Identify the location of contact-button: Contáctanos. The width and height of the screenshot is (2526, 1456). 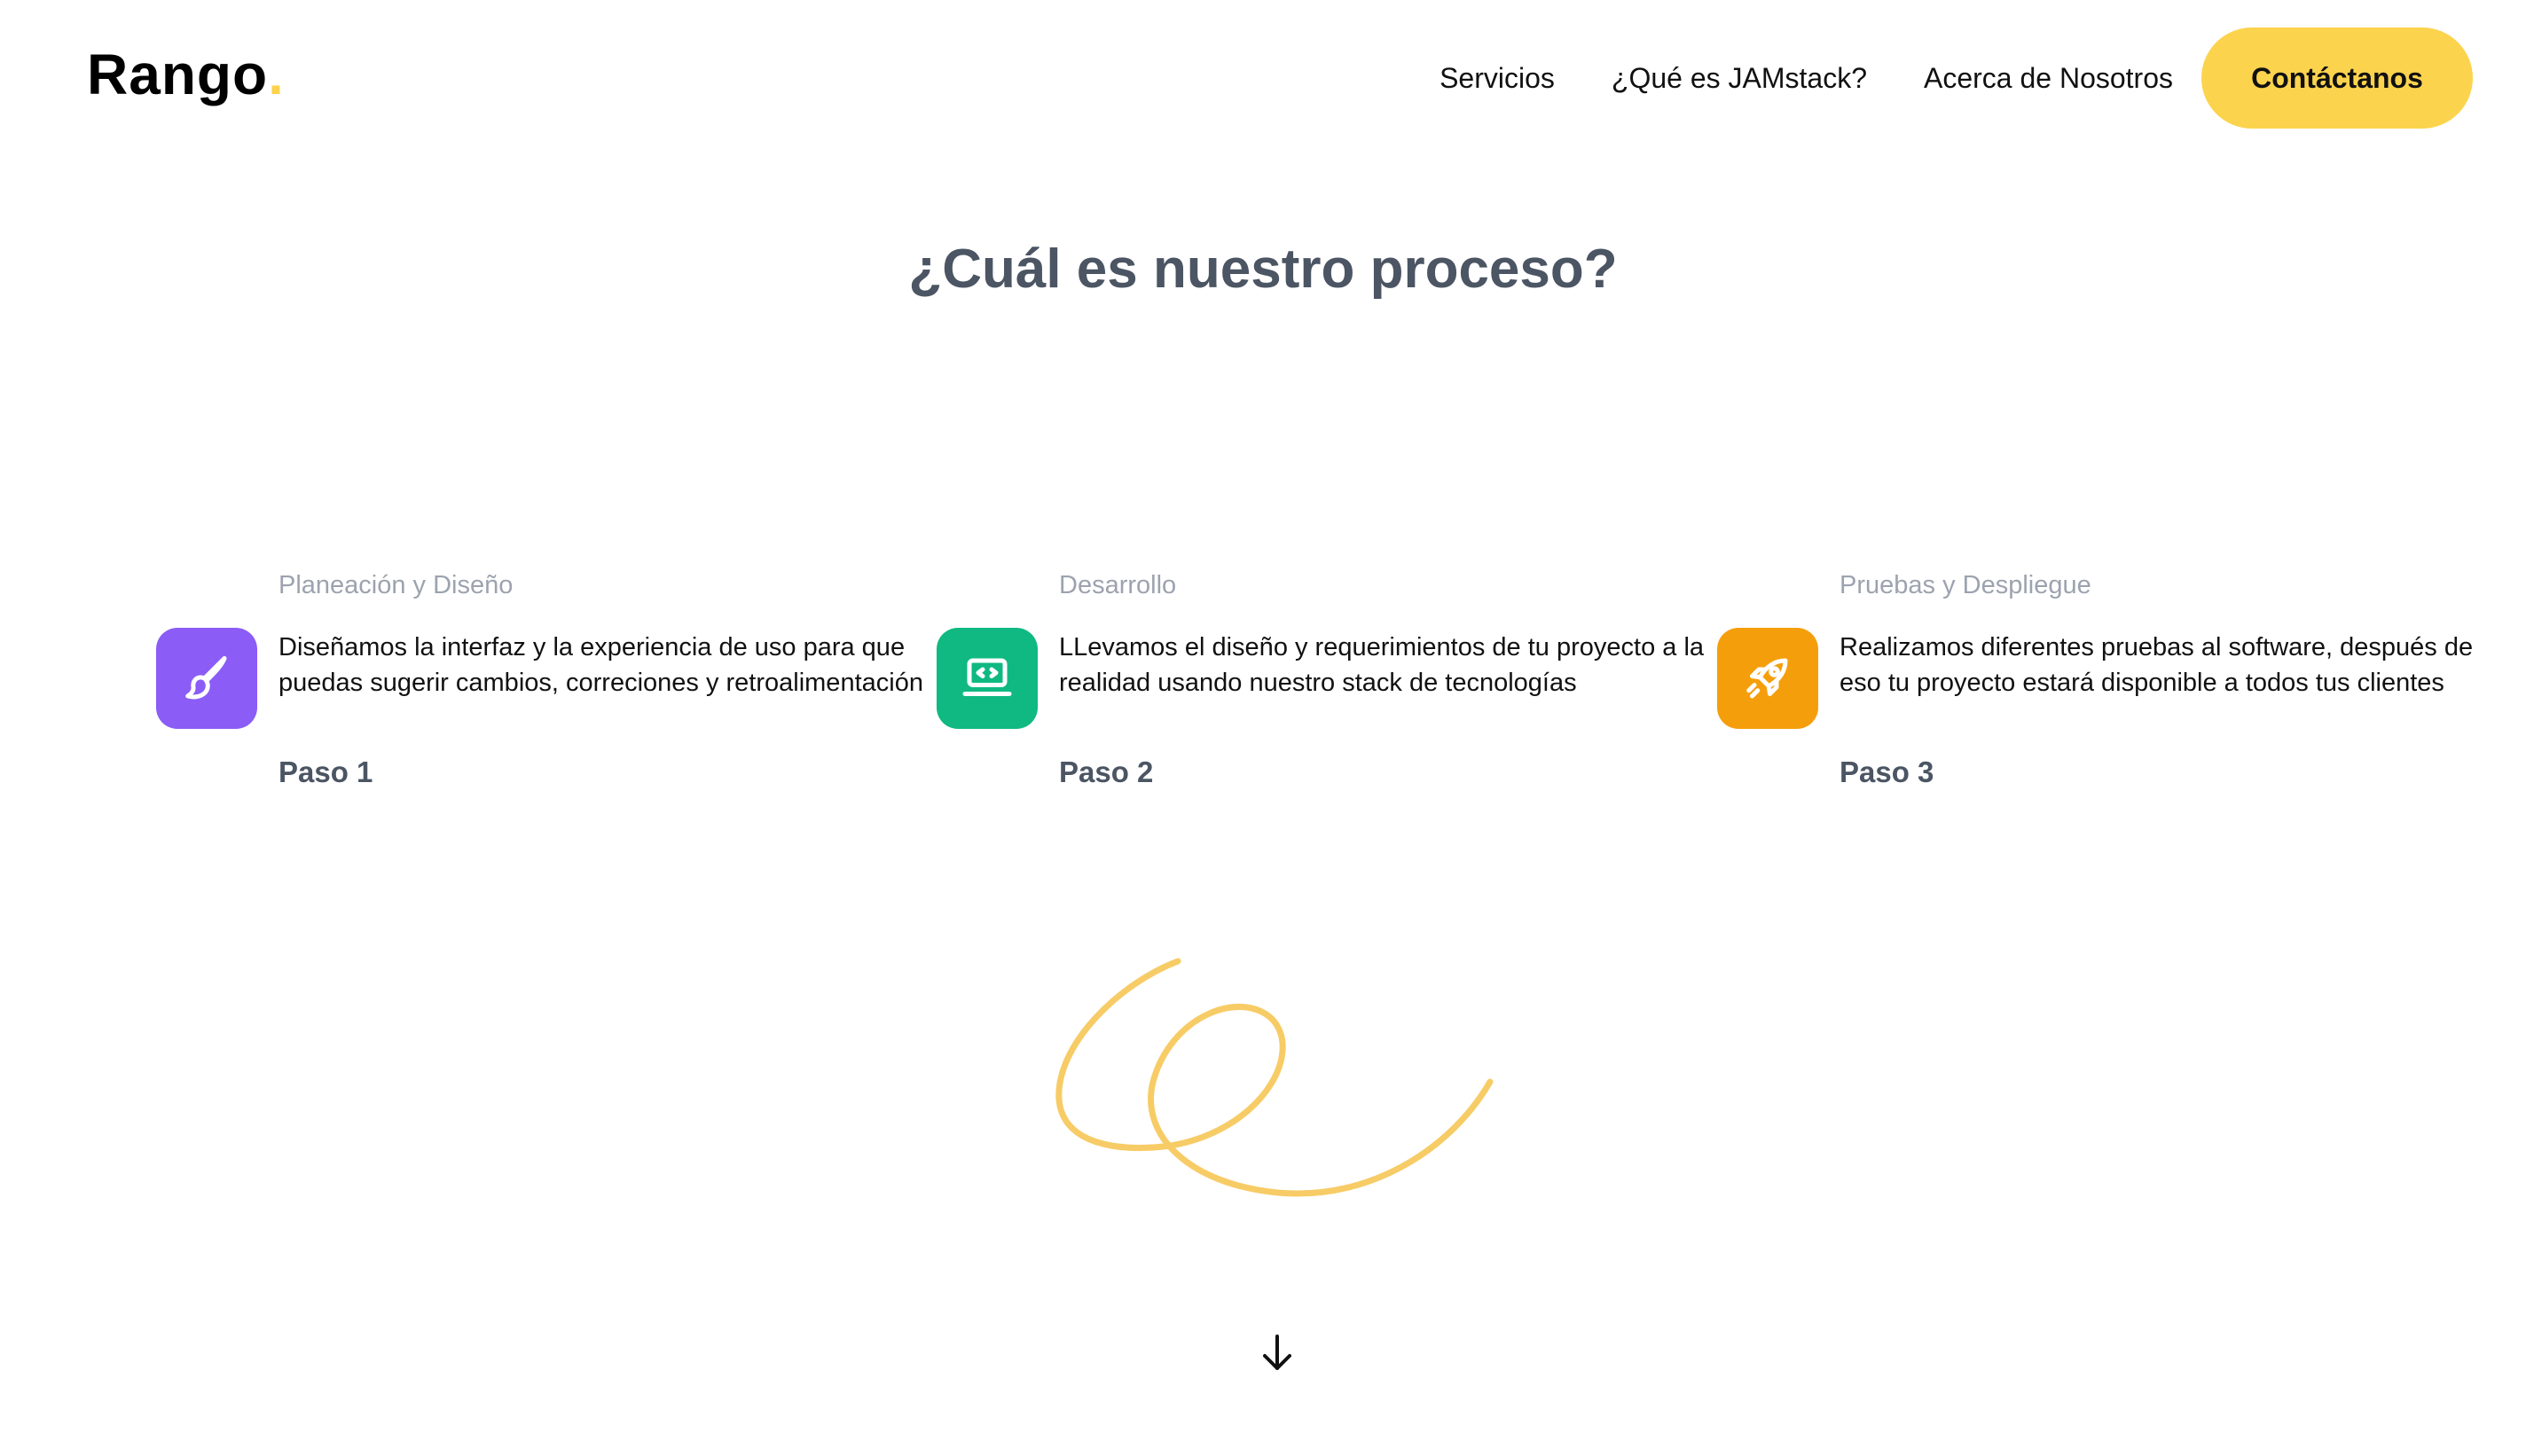
(2337, 78).